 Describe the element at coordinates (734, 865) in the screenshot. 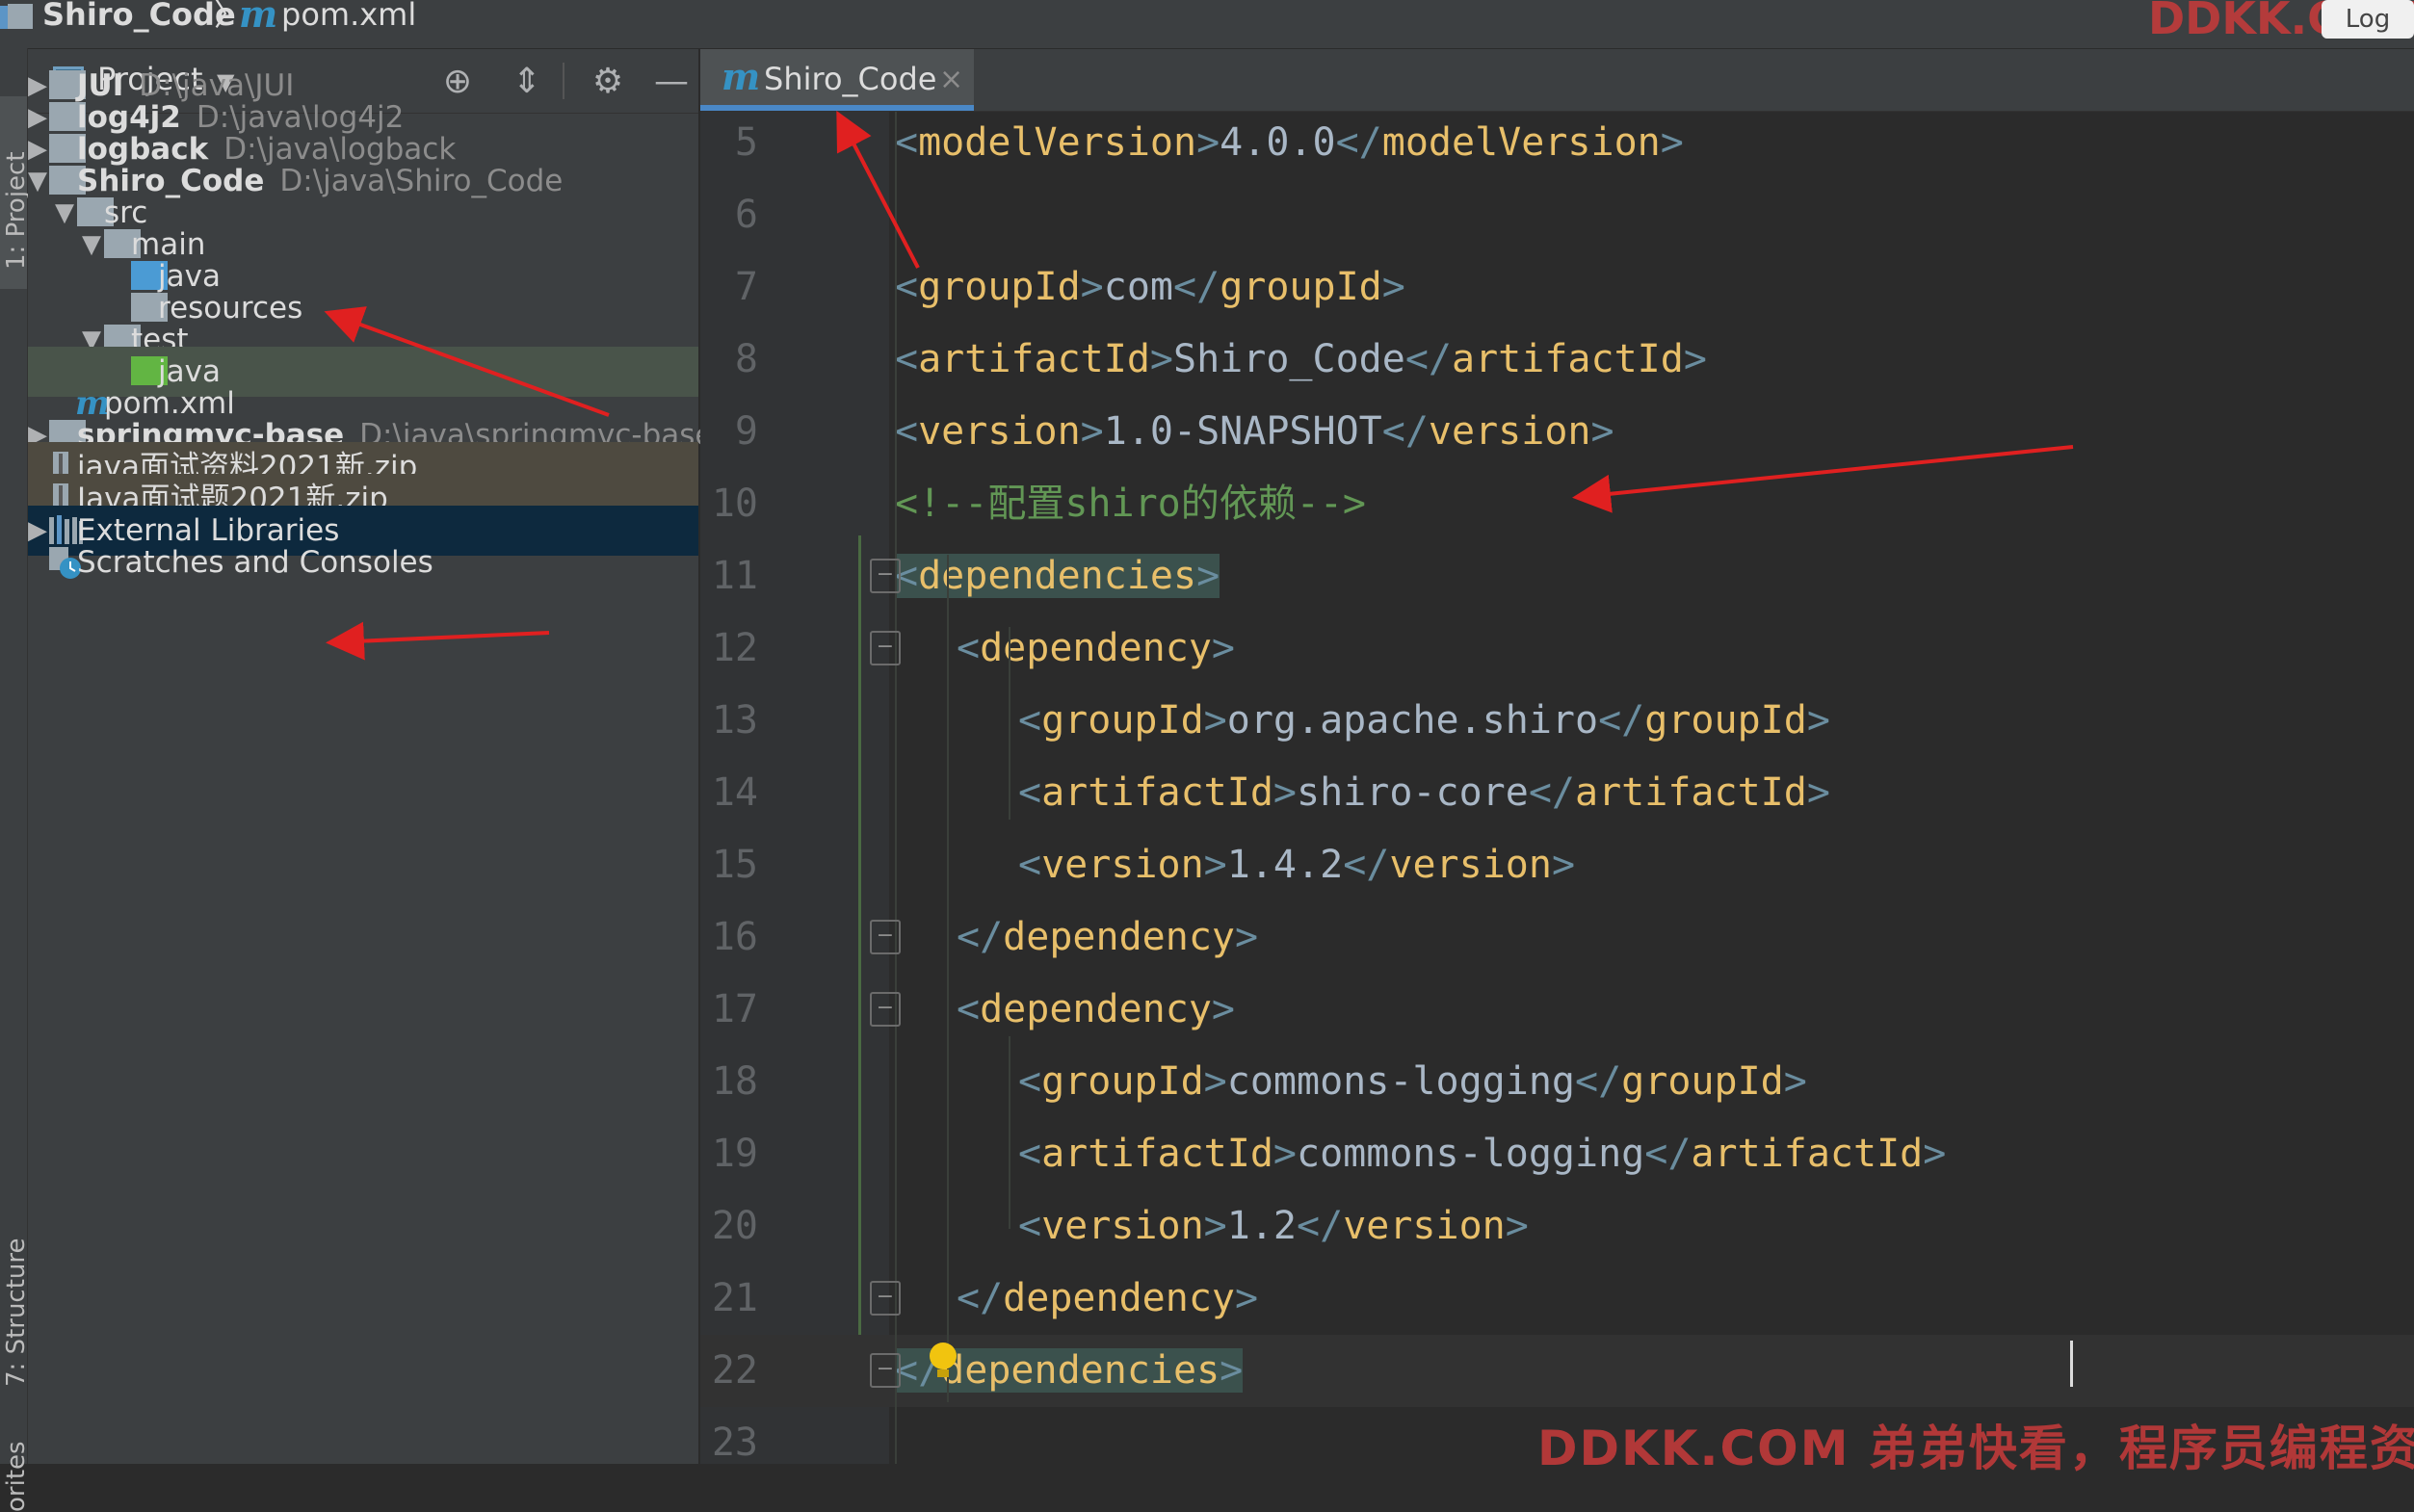

I see `line-number: 15` at that location.